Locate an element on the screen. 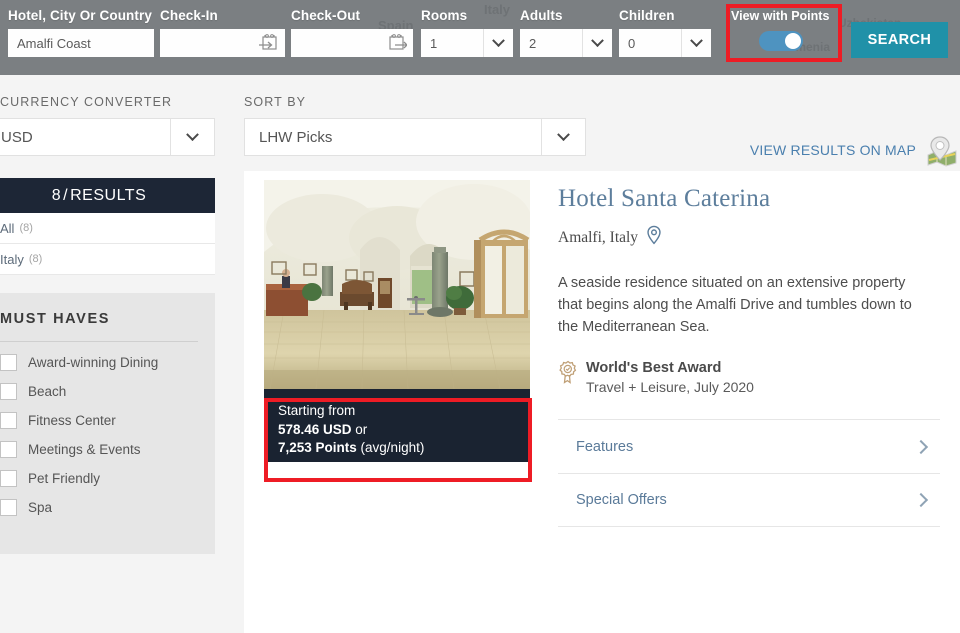  checkin-field: Check-In is located at coordinates (222, 32).